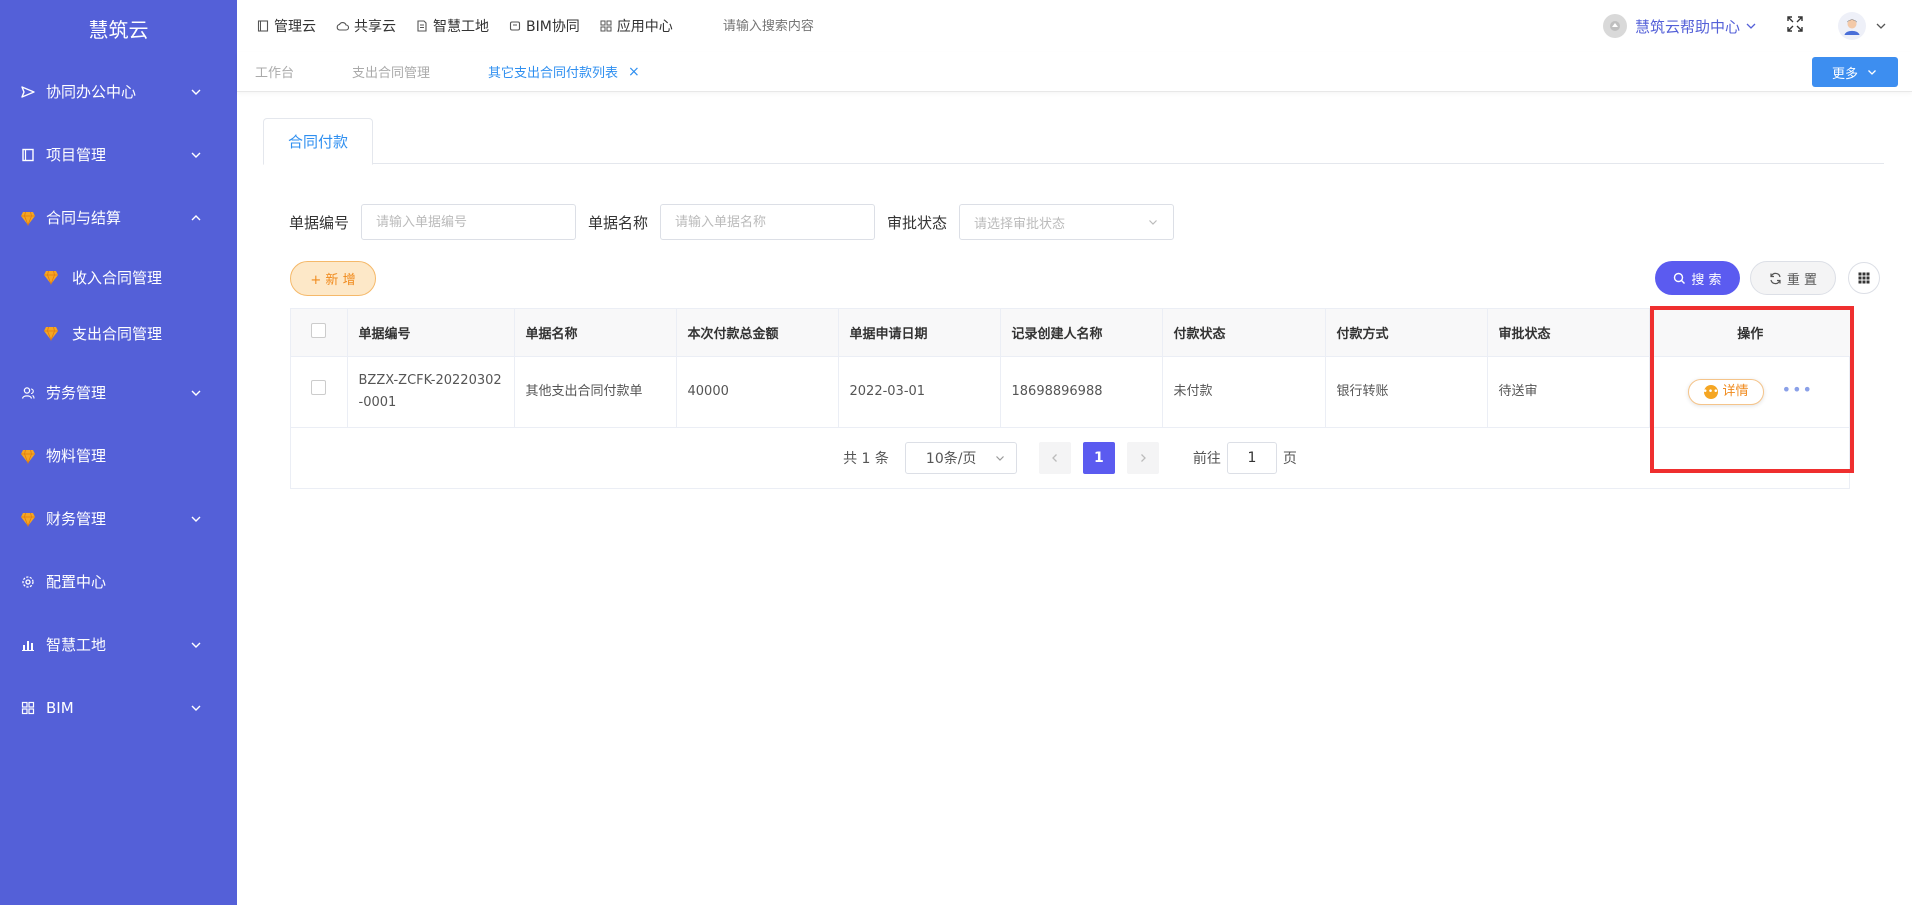 Image resolution: width=1912 pixels, height=905 pixels. What do you see at coordinates (544, 26) in the screenshot?
I see `topnav-item-bim-collab: BIM协同` at bounding box center [544, 26].